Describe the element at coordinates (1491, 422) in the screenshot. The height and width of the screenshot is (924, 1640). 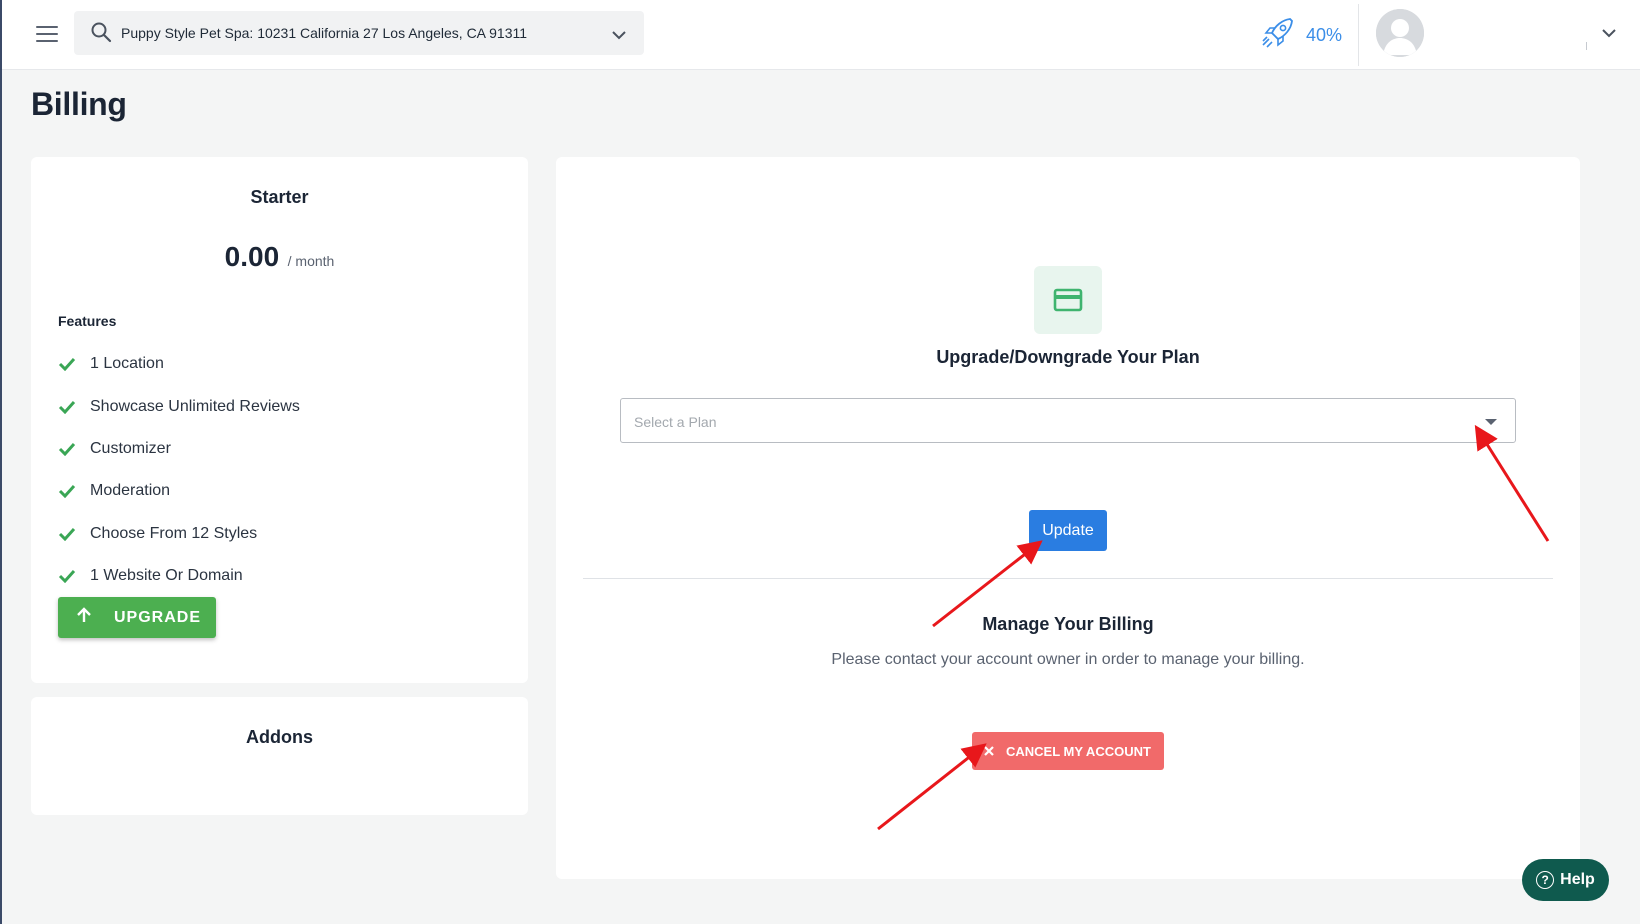
I see `caret-down-icon` at that location.